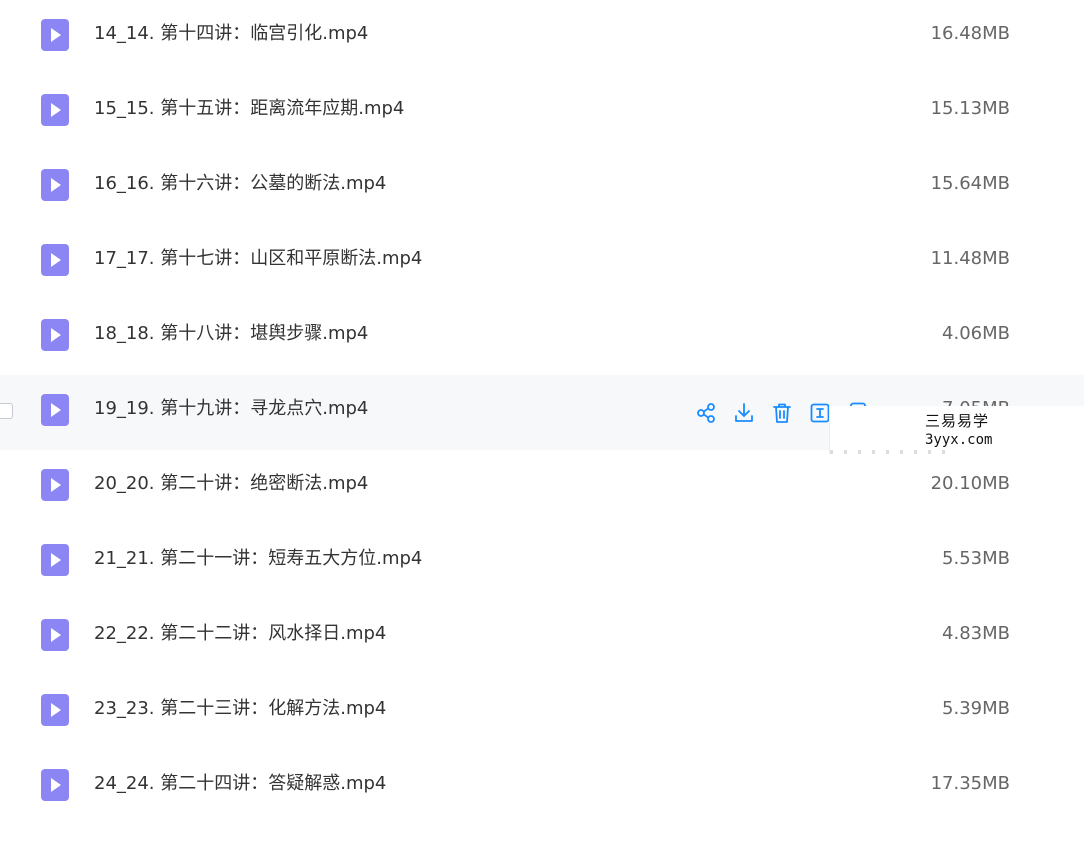  What do you see at coordinates (976, 558) in the screenshot?
I see `file-size: 5.53MB` at bounding box center [976, 558].